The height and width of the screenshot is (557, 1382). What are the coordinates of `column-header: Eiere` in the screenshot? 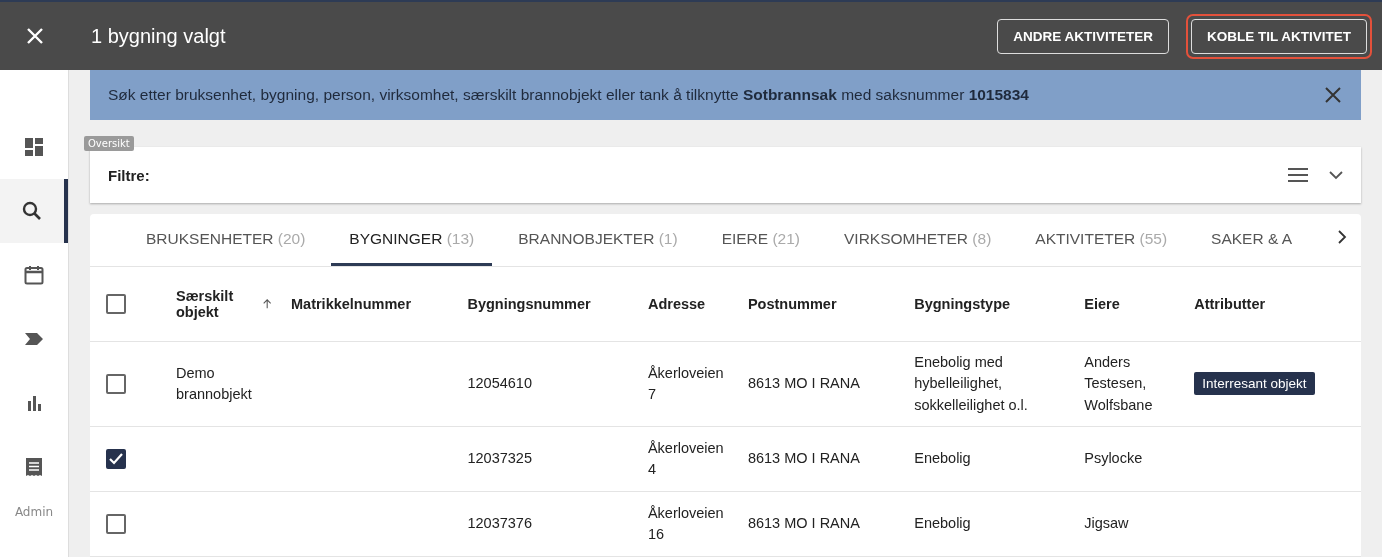 It's located at (1102, 304).